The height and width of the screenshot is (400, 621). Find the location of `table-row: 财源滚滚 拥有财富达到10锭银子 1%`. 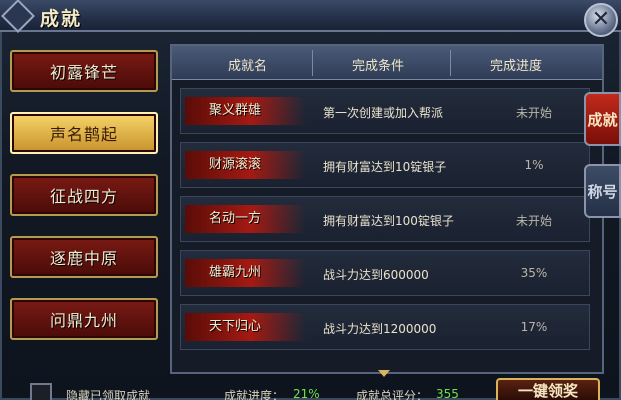

table-row: 财源滚滚 拥有财富达到10锭银子 1% is located at coordinates (385, 165).